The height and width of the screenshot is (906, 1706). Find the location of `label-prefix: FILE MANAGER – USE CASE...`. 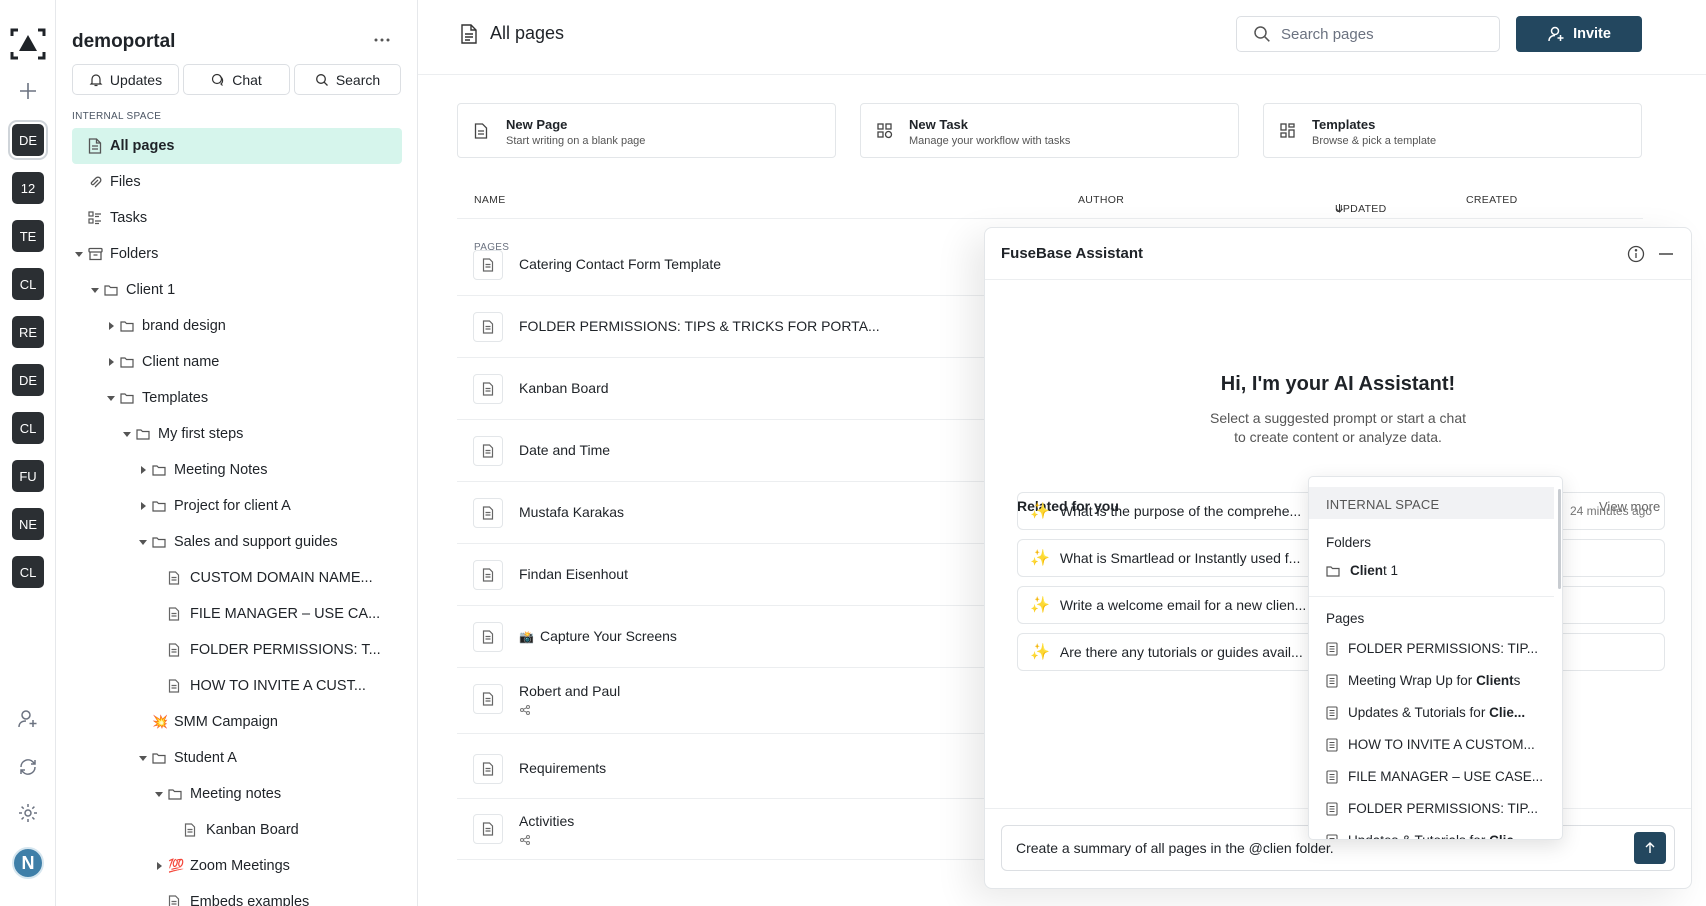

label-prefix: FILE MANAGER – USE CASE... is located at coordinates (1446, 776).